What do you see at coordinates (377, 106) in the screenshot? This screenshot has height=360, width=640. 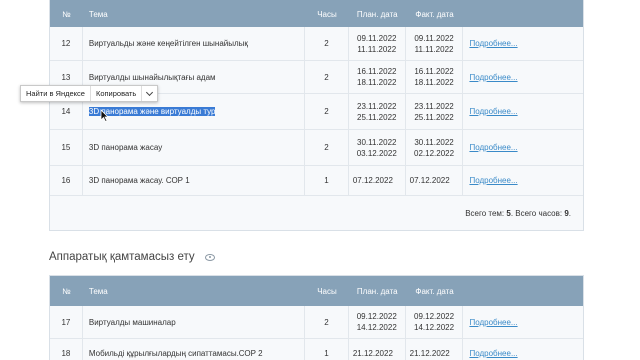 I see `plan-date-1: 23.11.2022` at bounding box center [377, 106].